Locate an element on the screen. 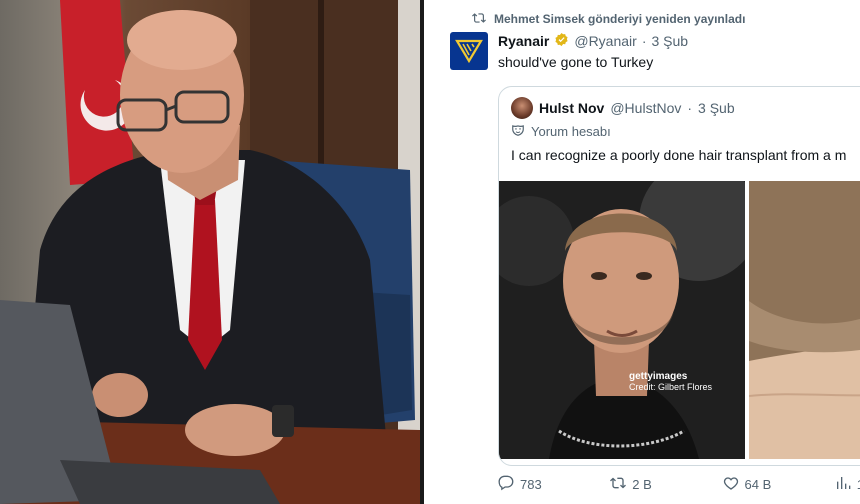  retweet-icon is located at coordinates (479, 19).